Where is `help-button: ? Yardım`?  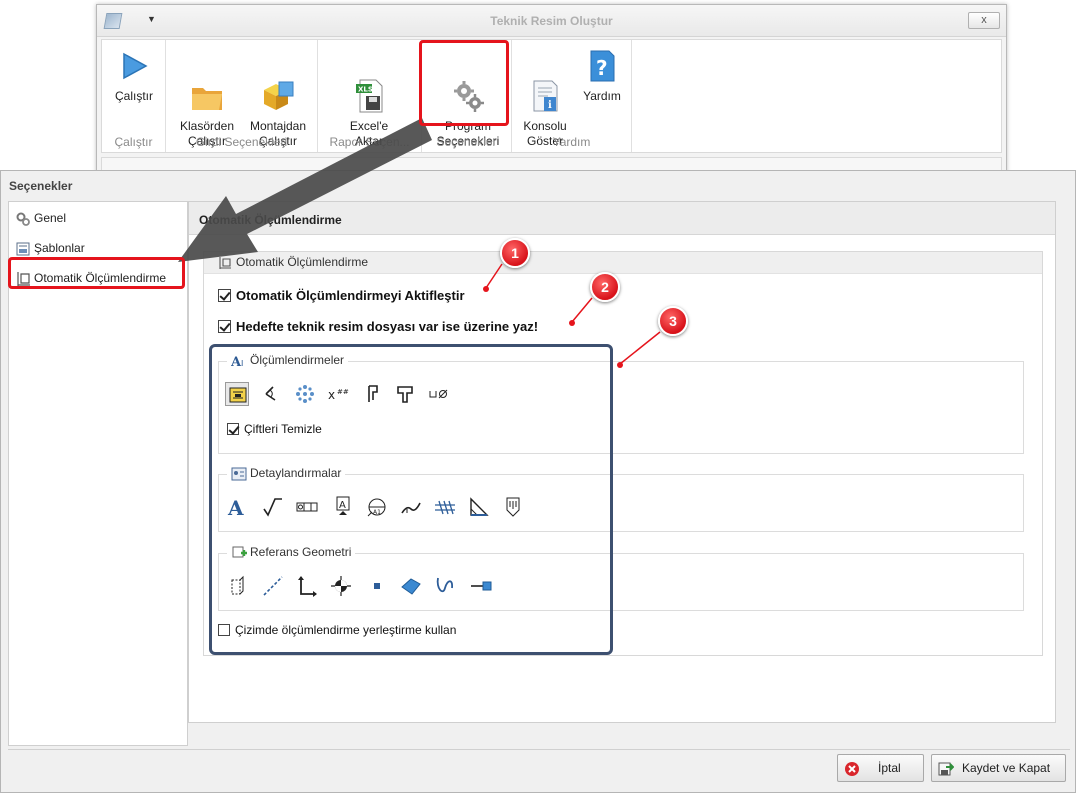
help-button: ? Yardım is located at coordinates (602, 74).